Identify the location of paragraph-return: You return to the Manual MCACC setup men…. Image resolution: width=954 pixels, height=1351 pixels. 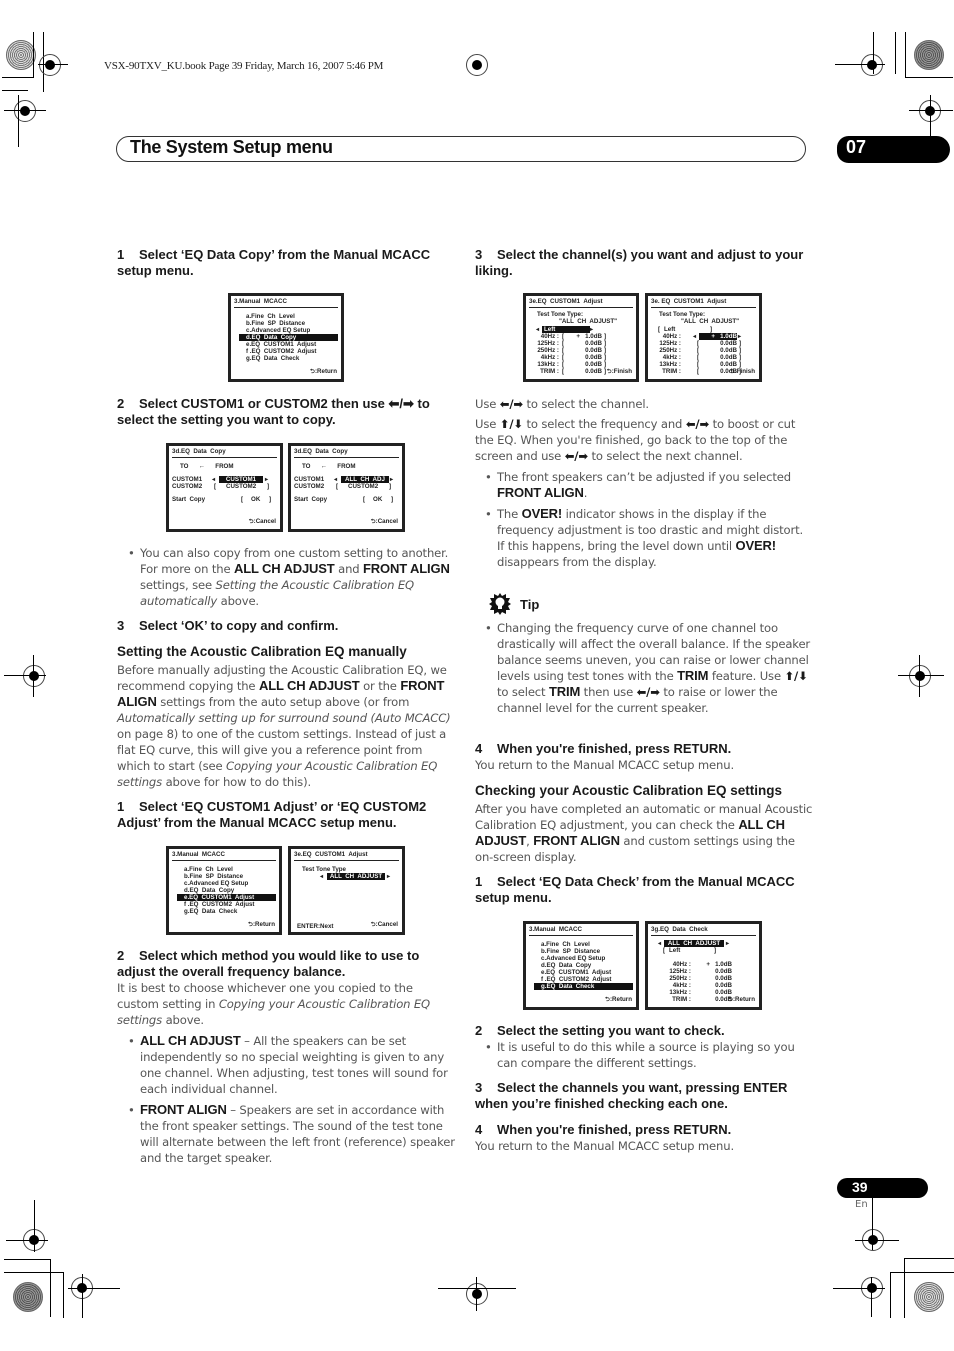
(604, 765).